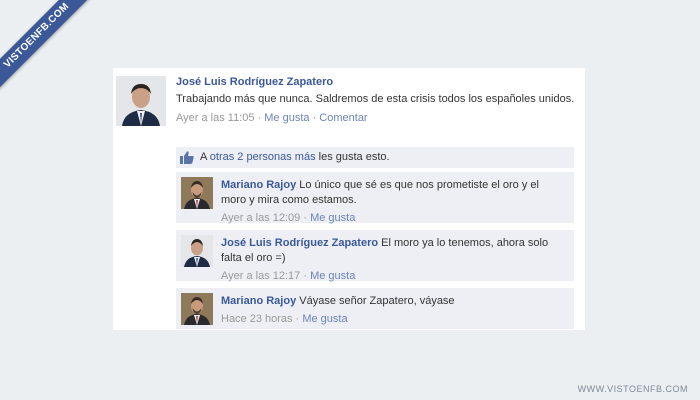 Image resolution: width=700 pixels, height=400 pixels. I want to click on watermark-ribbon: VISTOENFB.COM, so click(55, 55).